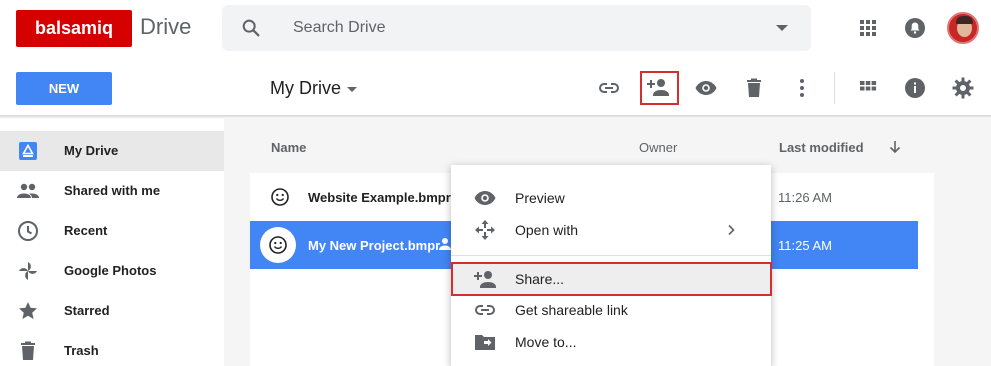  I want to click on chevron-right-icon, so click(731, 230).